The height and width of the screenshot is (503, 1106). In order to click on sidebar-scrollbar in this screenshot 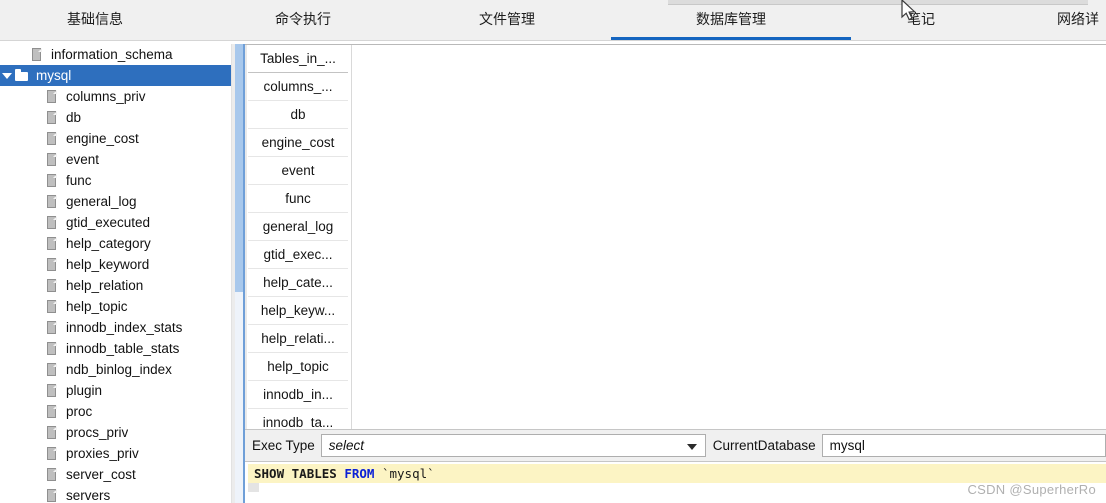, I will do `click(238, 273)`.